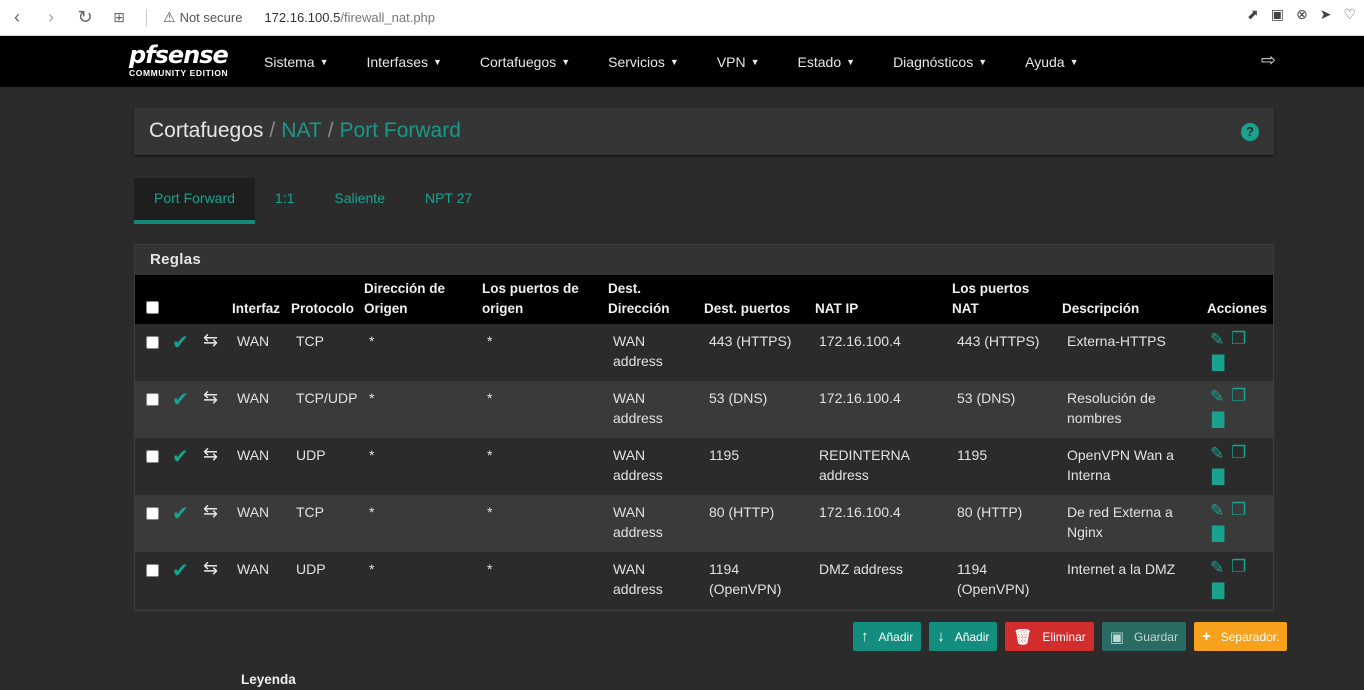 The height and width of the screenshot is (690, 1364). I want to click on heart-icon: ♡, so click(1349, 14).